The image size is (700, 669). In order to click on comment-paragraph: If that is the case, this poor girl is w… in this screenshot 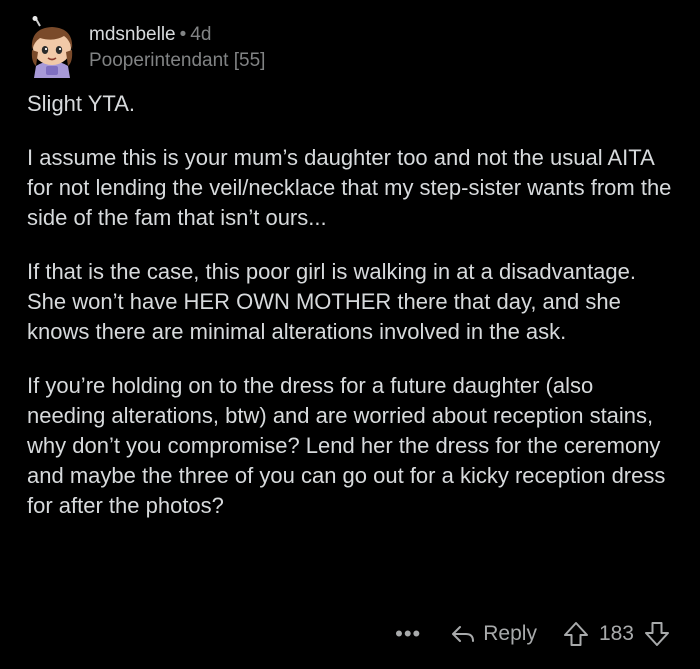, I will do `click(331, 301)`.